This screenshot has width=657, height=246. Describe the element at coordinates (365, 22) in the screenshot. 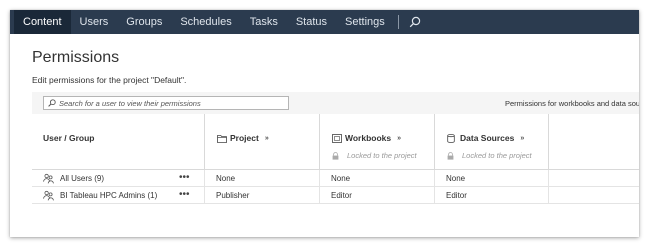

I see `nav-settings: Settings` at that location.